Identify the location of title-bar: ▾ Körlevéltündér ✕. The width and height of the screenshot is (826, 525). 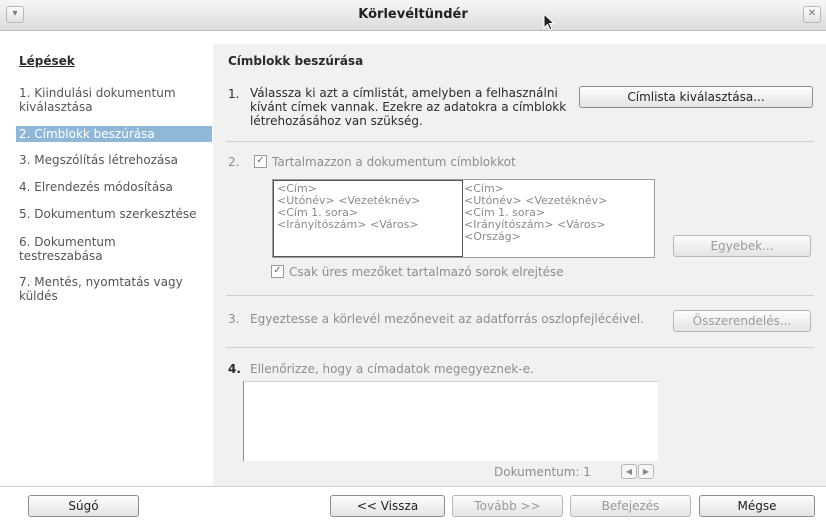
(413, 15).